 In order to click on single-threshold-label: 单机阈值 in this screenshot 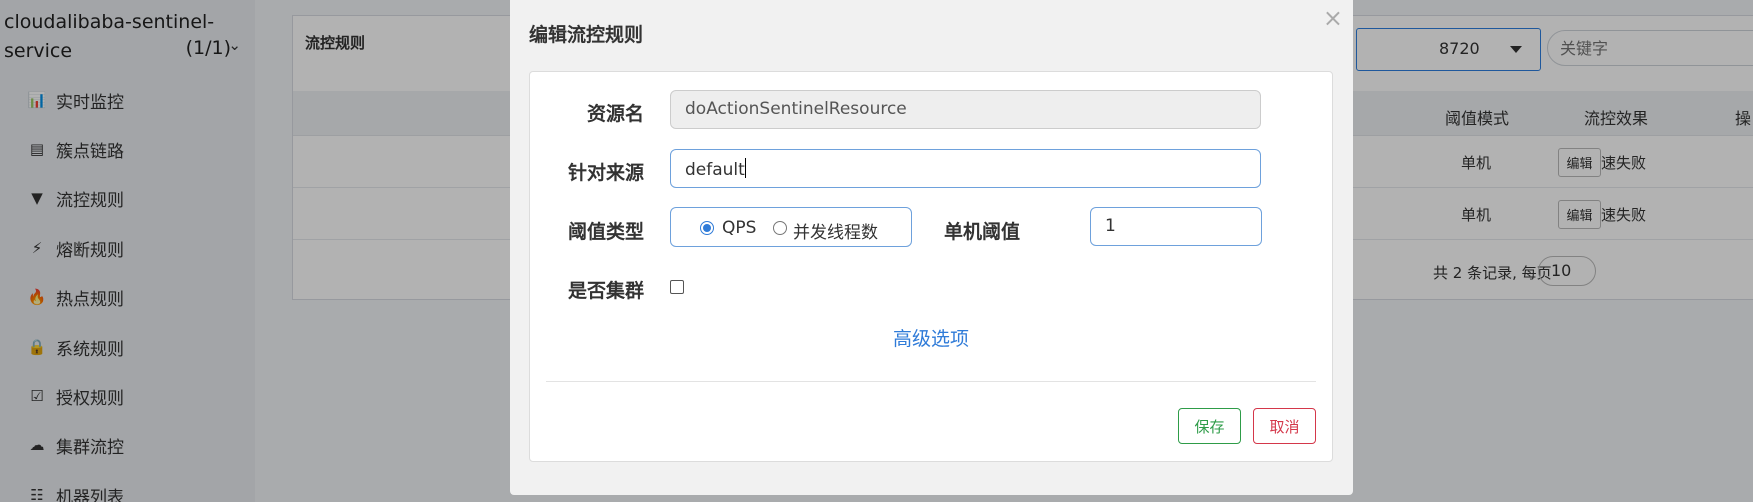, I will do `click(981, 232)`.